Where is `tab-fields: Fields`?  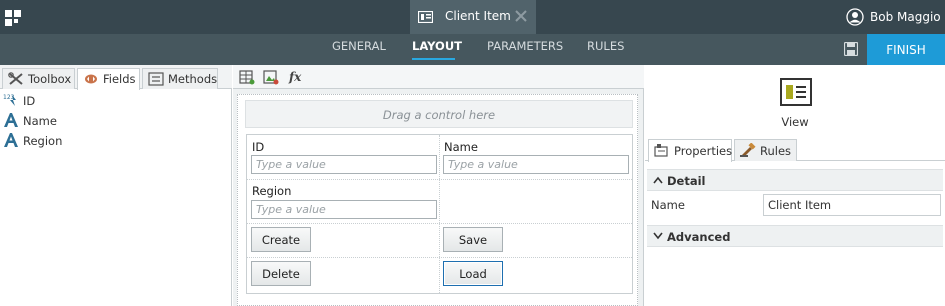
tab-fields: Fields is located at coordinates (108, 79).